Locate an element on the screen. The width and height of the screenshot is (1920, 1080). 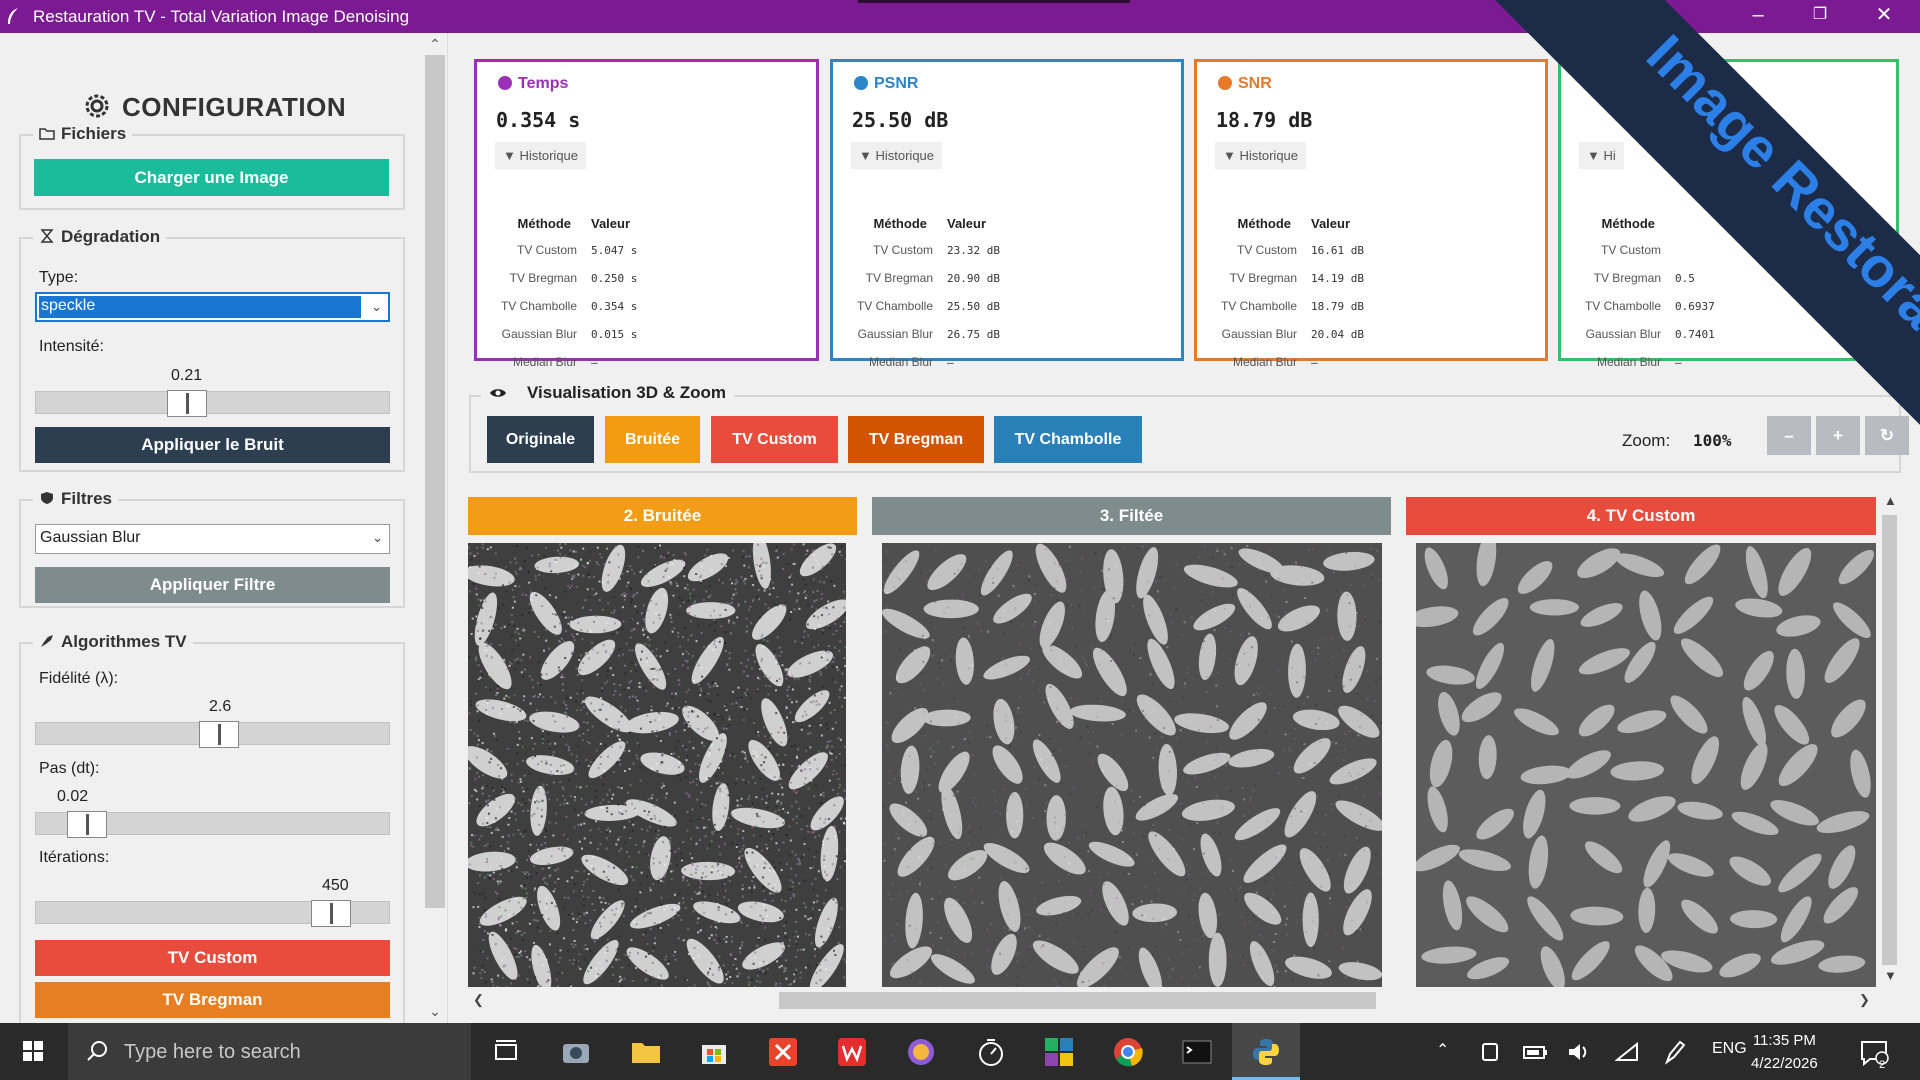
language-indicator: ENG is located at coordinates (1729, 1049).